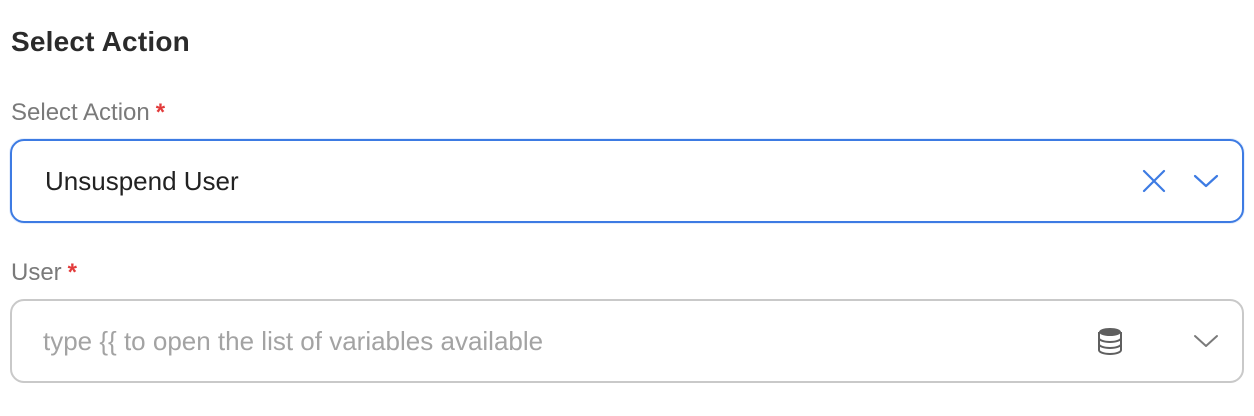  Describe the element at coordinates (553, 341) in the screenshot. I see `user-input` at that location.